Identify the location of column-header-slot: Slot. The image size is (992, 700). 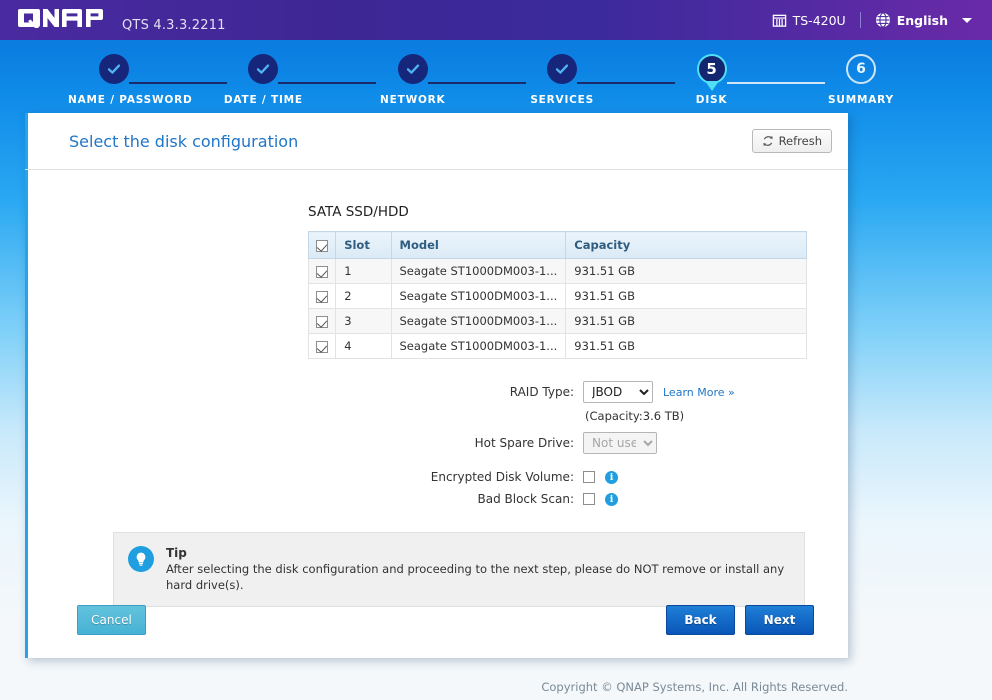
(363, 245).